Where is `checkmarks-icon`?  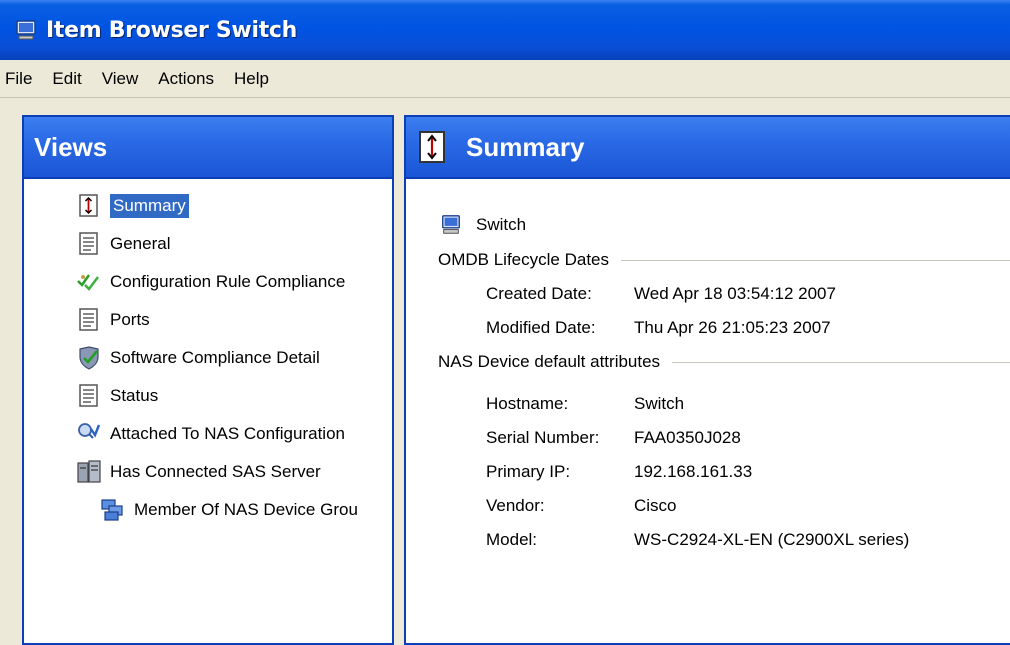 checkmarks-icon is located at coordinates (88, 282).